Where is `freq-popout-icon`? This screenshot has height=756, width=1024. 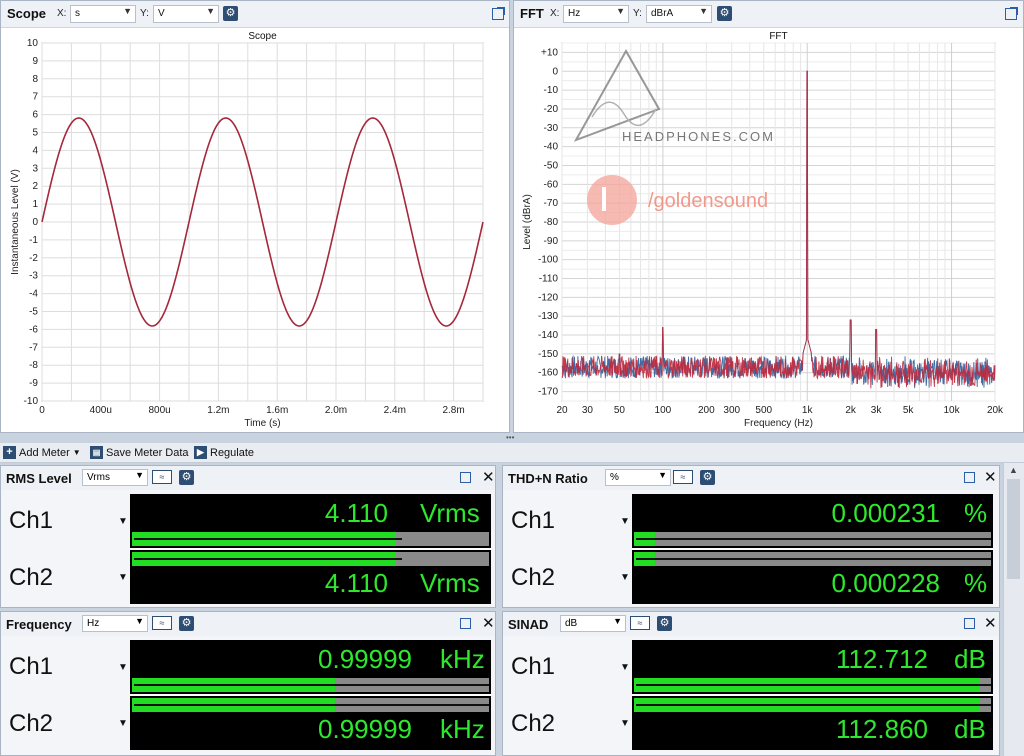
freq-popout-icon is located at coordinates (465, 623).